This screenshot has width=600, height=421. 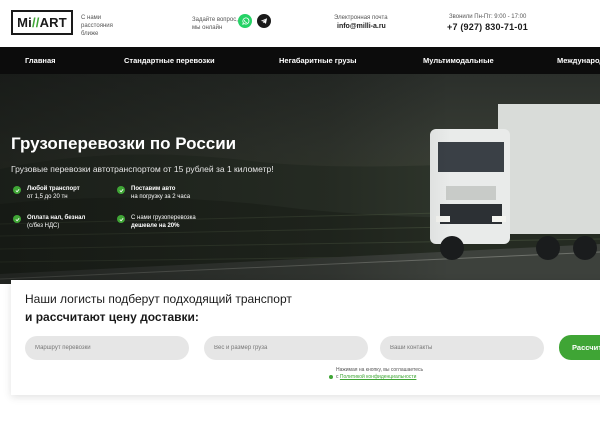 What do you see at coordinates (169, 60) in the screenshot?
I see `nav-item-standard: Стандартные перевозки` at bounding box center [169, 60].